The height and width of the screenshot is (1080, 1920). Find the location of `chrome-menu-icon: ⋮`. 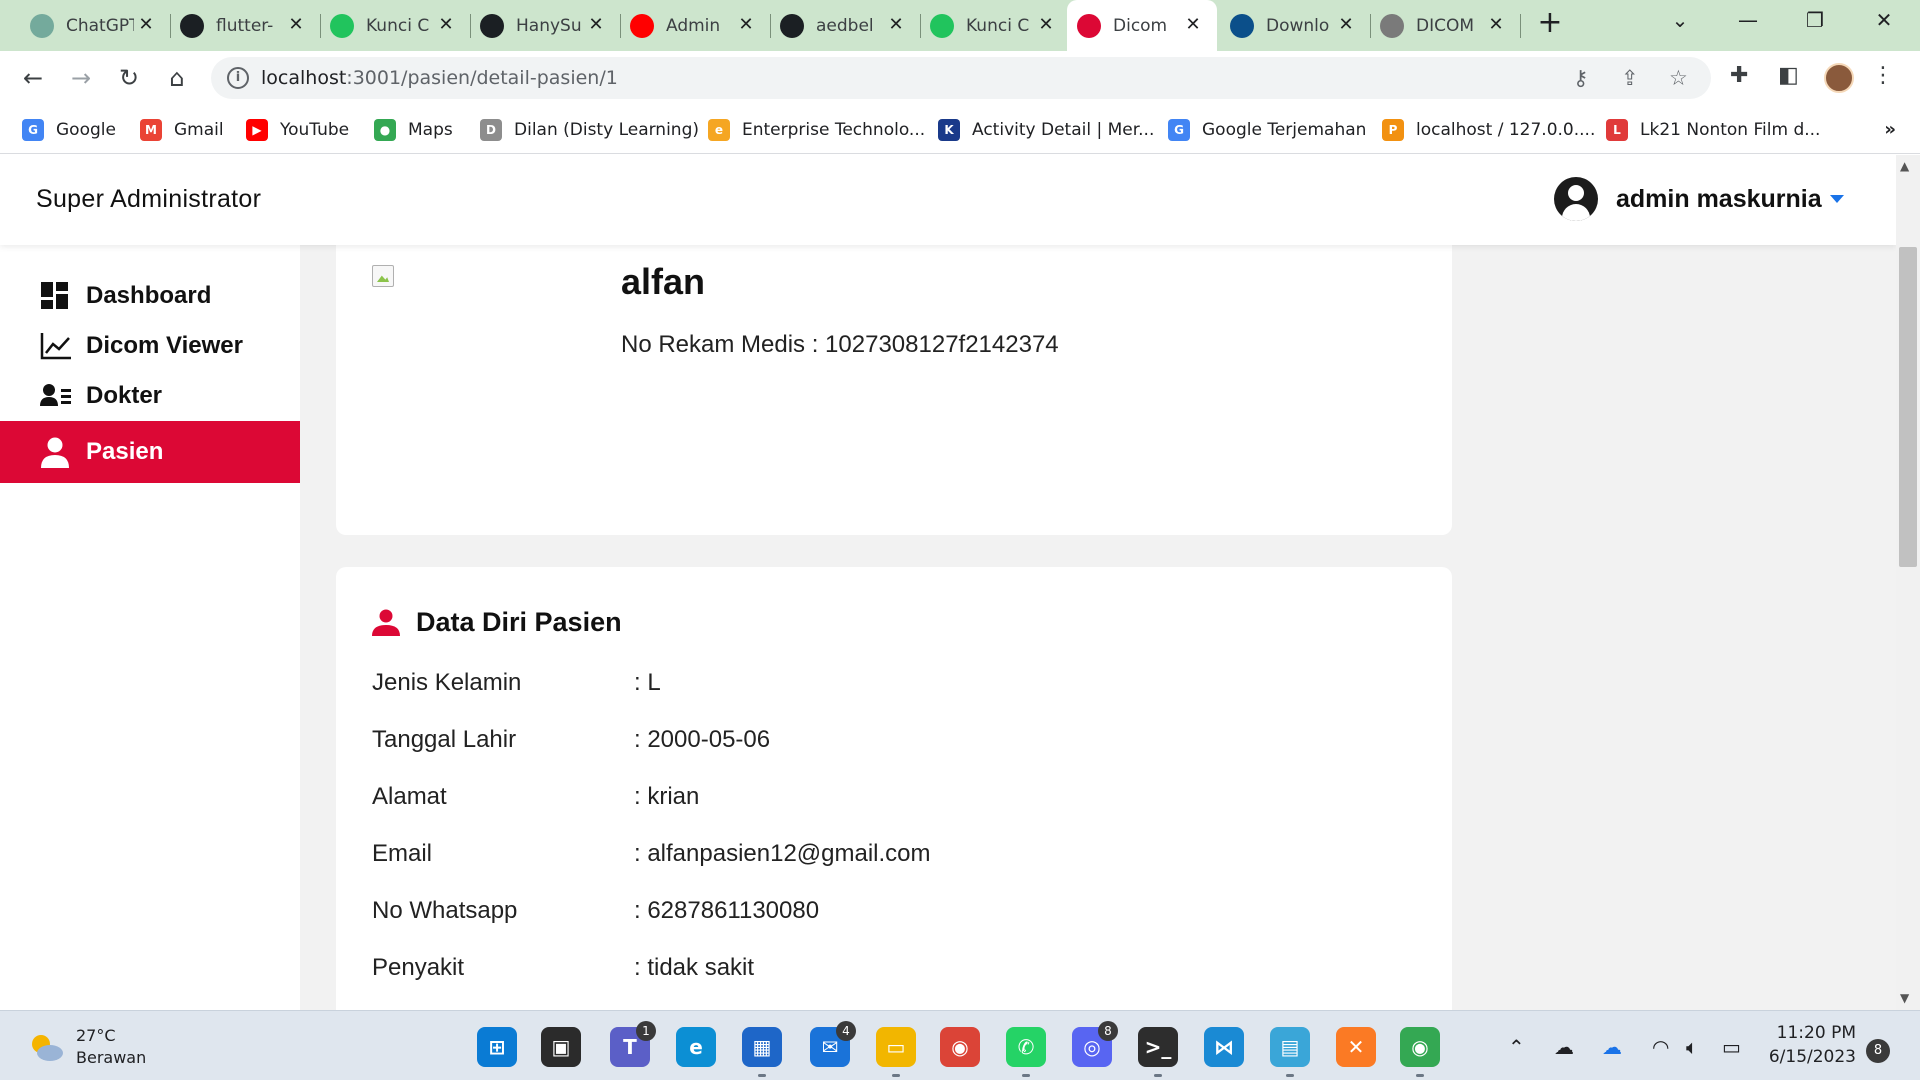

chrome-menu-icon: ⋮ is located at coordinates (1883, 75).